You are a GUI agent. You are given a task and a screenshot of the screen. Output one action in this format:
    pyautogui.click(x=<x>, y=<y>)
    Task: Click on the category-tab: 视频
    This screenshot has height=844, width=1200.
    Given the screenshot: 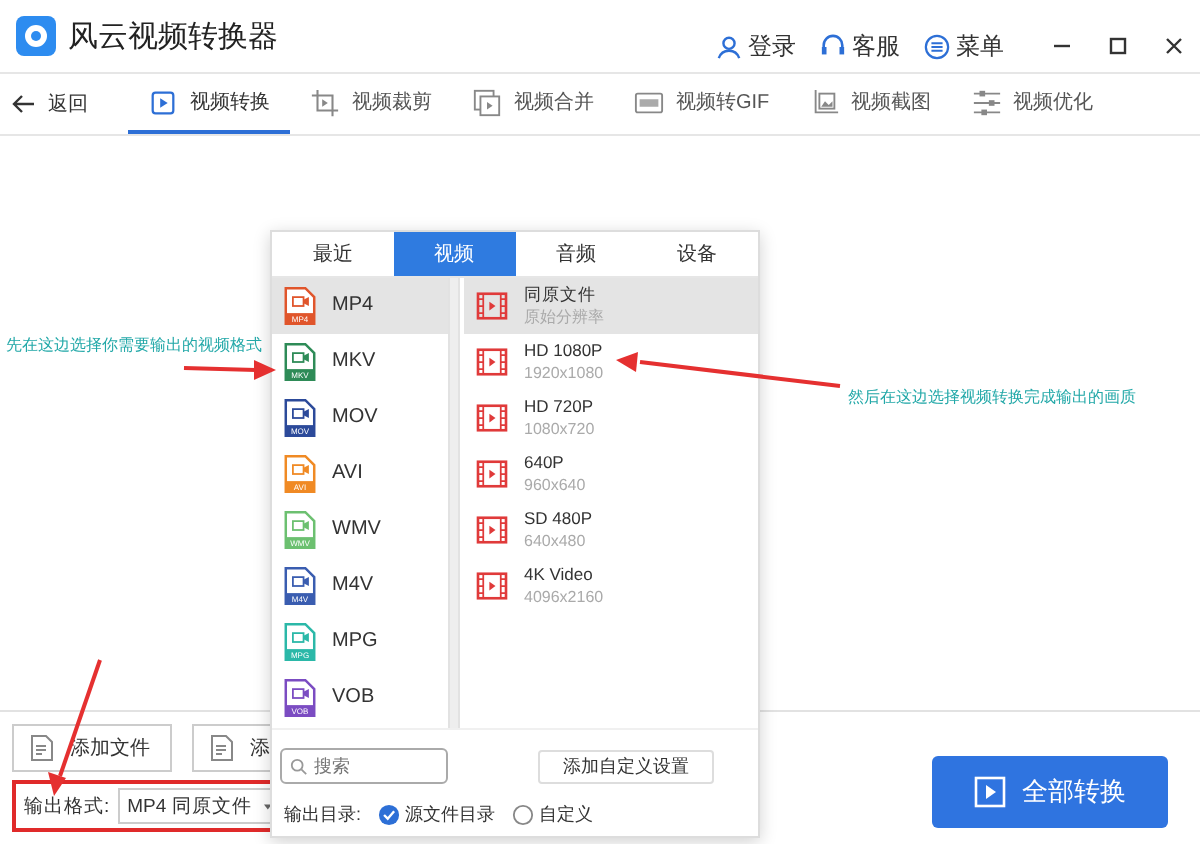 What is the action you would take?
    pyautogui.click(x=454, y=254)
    